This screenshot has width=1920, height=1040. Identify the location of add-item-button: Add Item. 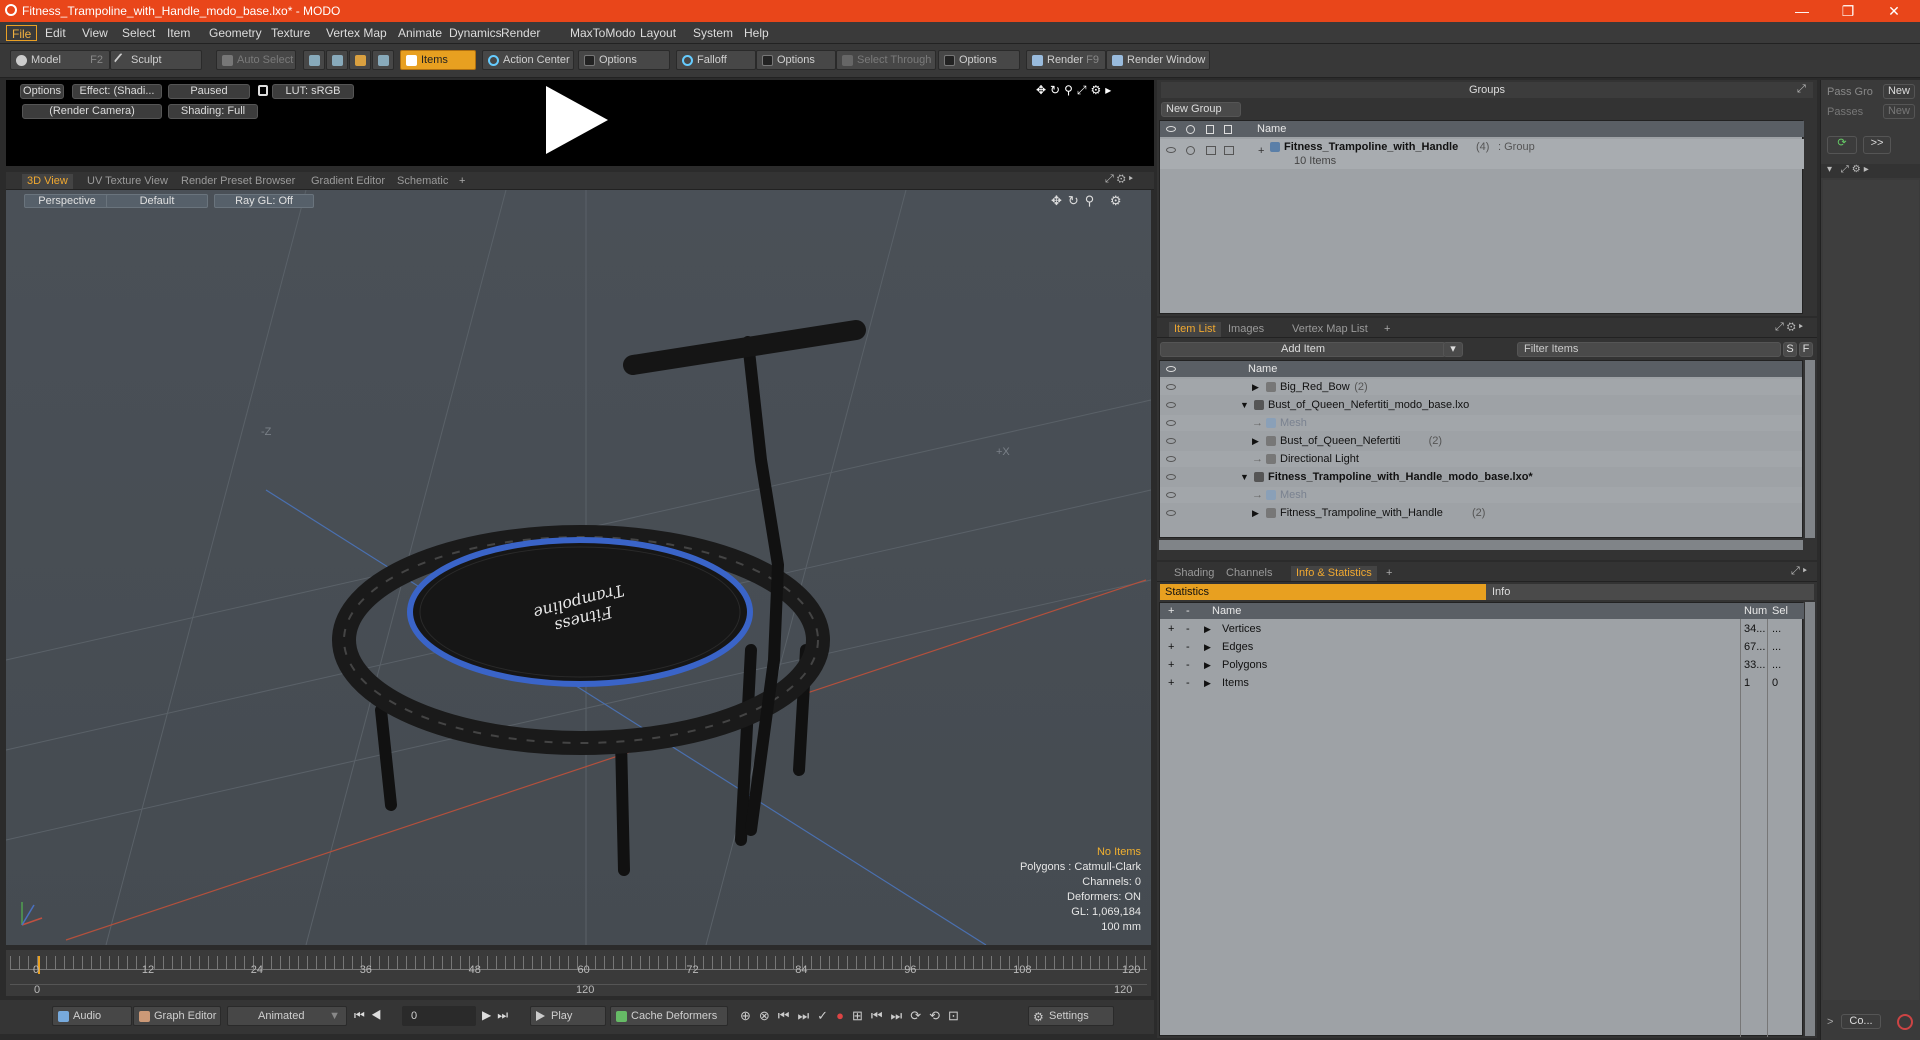
(1303, 349).